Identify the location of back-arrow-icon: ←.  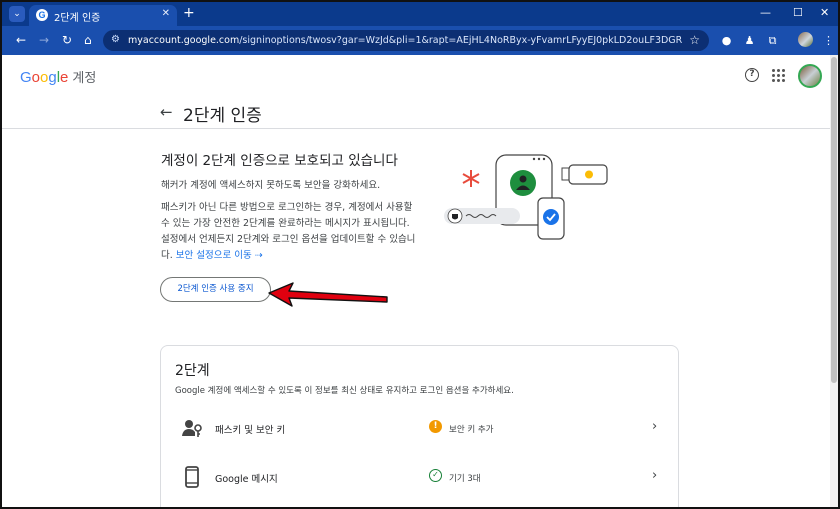
(166, 112).